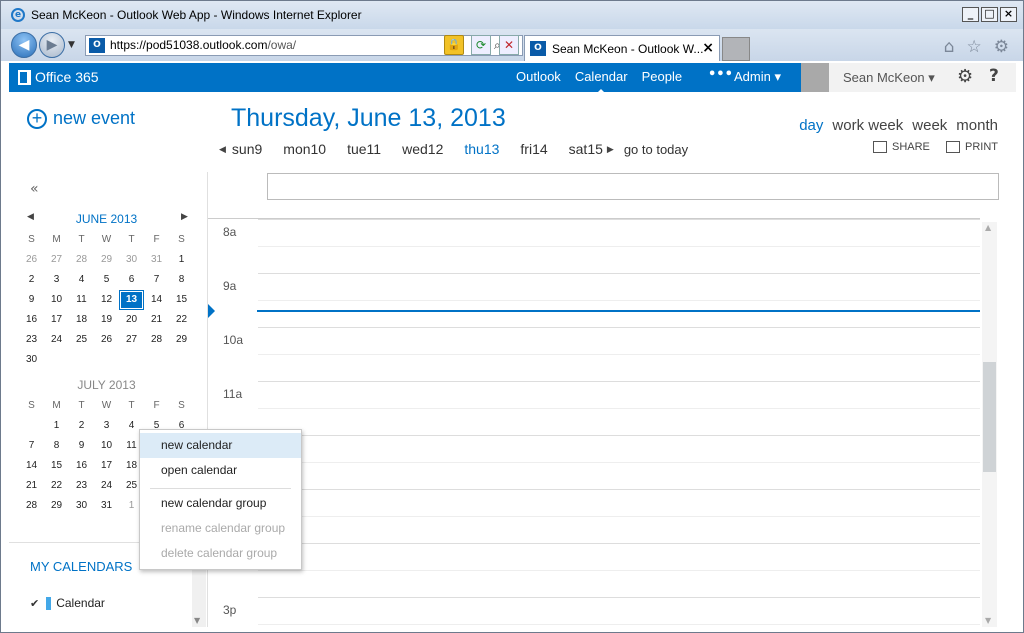  What do you see at coordinates (220, 470) in the screenshot?
I see `menu-open-calendar: open calendar` at bounding box center [220, 470].